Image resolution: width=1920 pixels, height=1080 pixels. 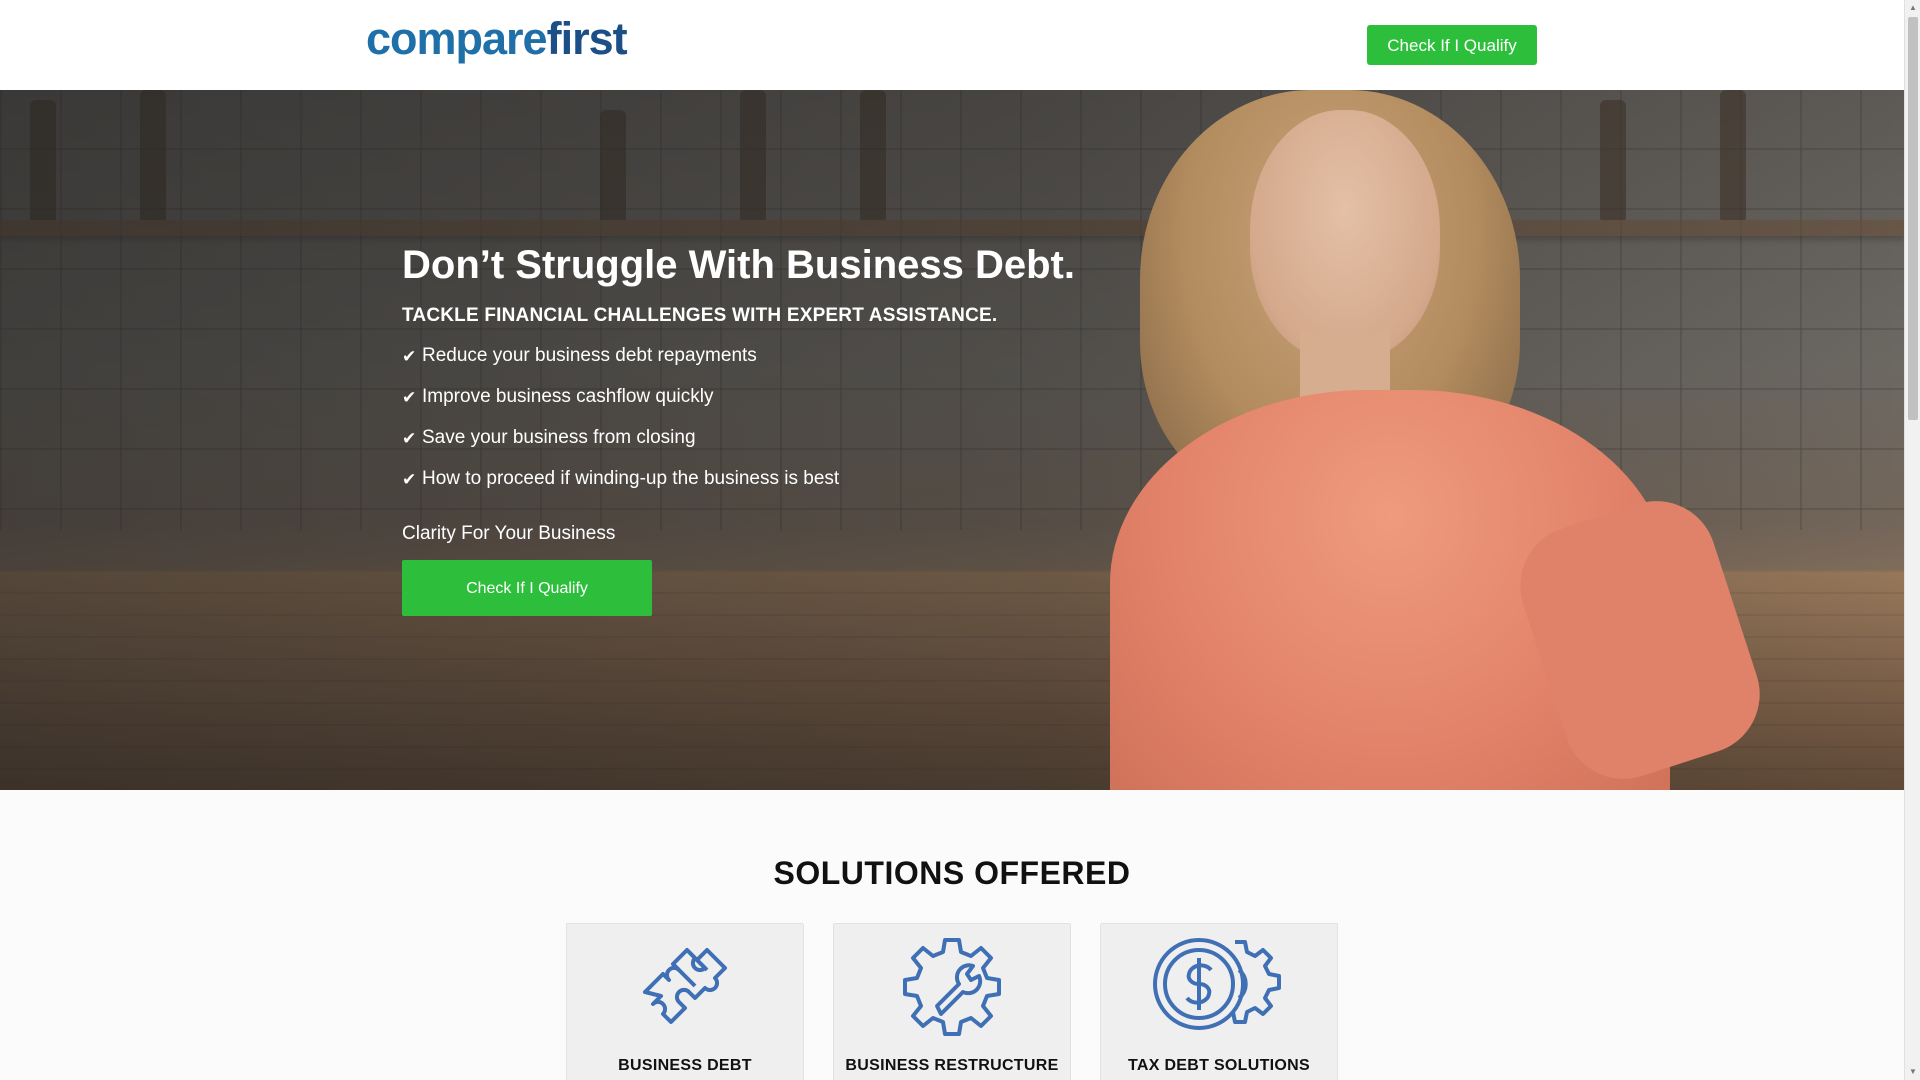 I want to click on solution-card-business-debt: BUSINESS DEBT SOLUTIONS, so click(x=685, y=1001).